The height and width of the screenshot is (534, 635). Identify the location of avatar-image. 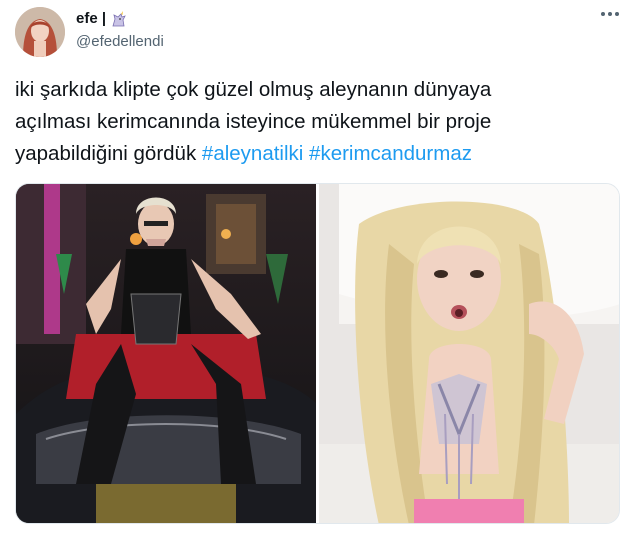
(40, 32).